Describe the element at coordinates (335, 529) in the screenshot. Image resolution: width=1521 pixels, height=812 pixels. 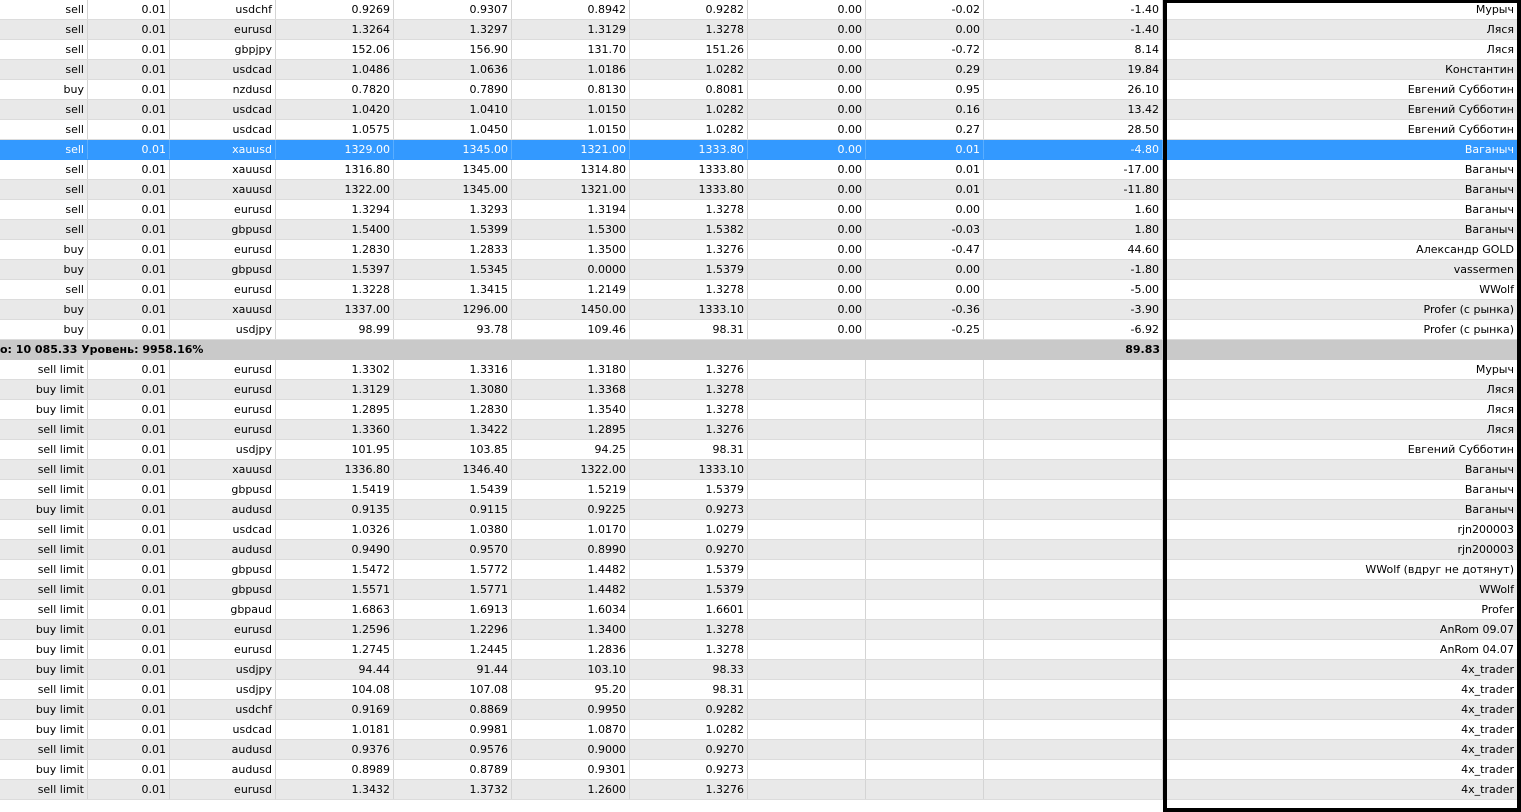
I see `price-cell: 1.0326` at that location.